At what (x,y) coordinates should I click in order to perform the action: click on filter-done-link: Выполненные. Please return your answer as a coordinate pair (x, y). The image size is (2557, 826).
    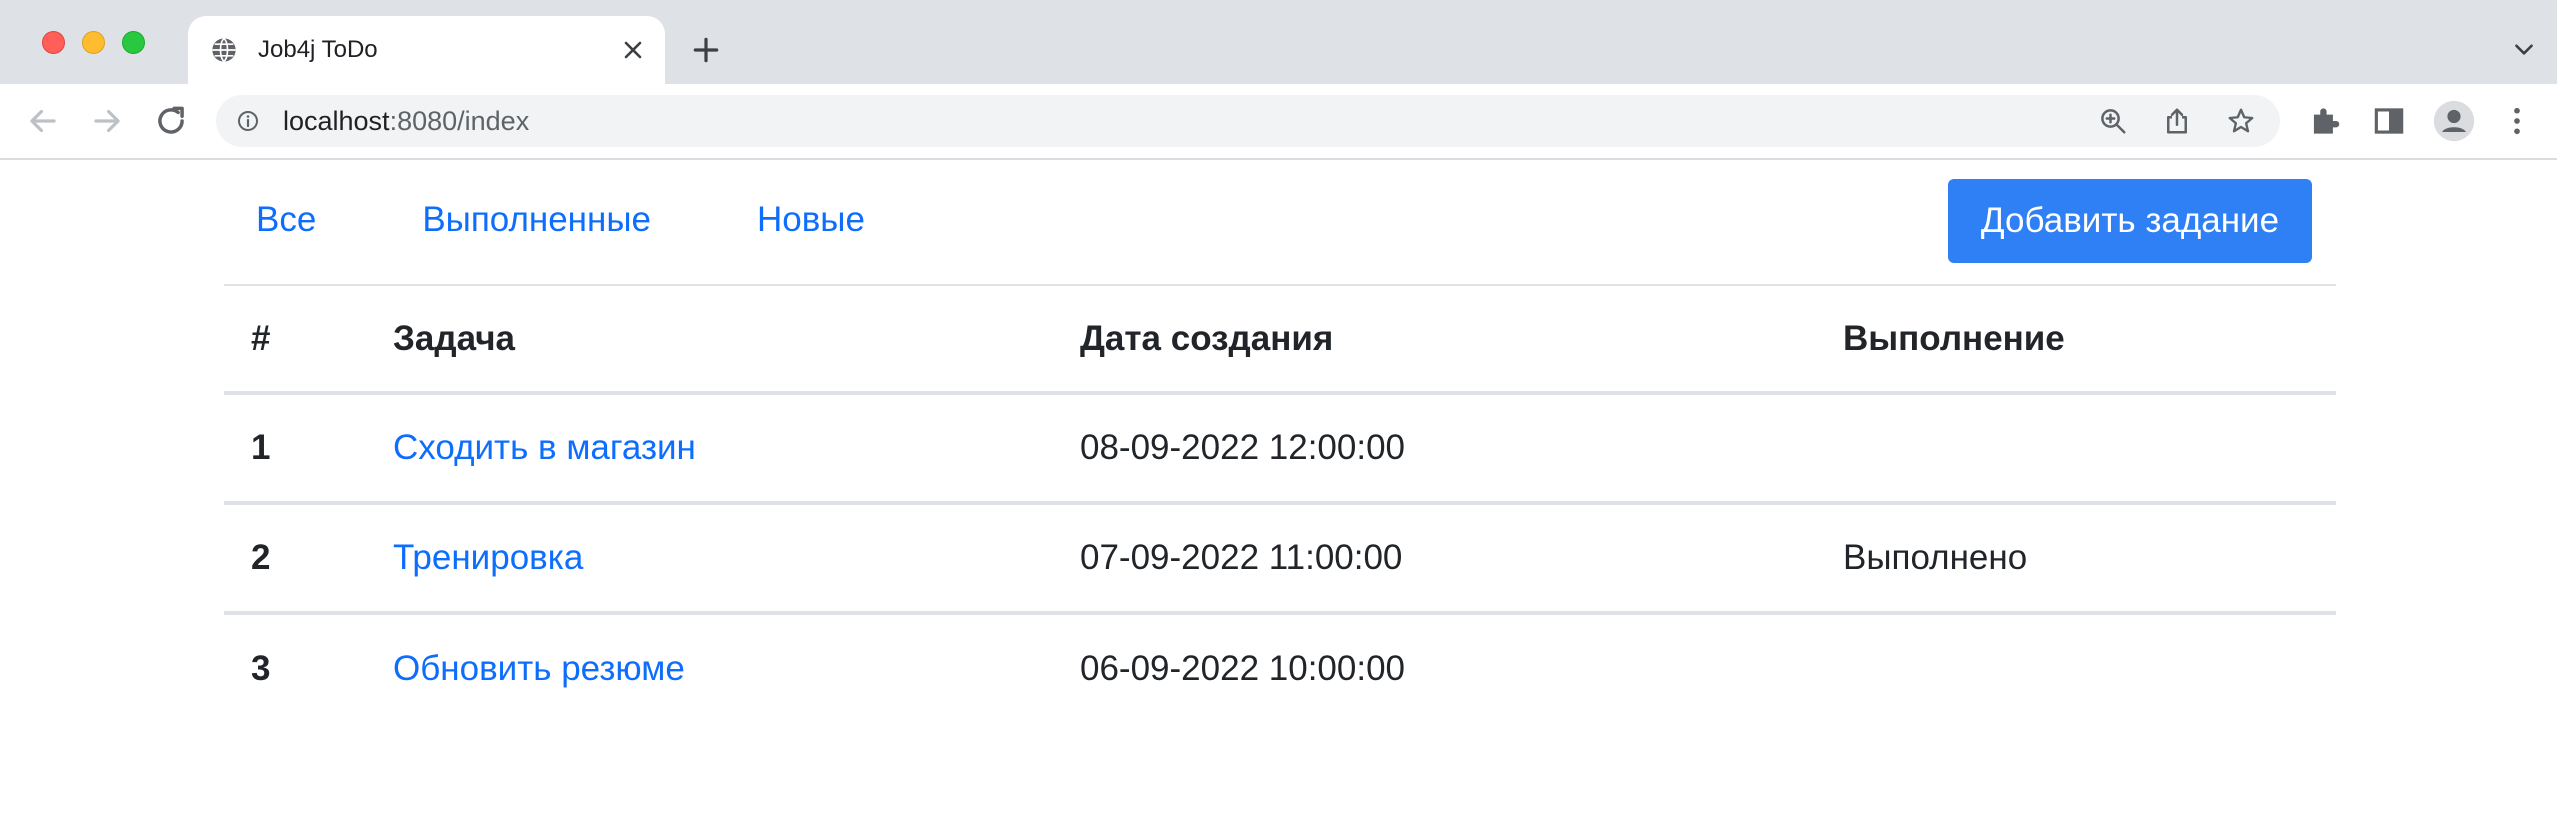
    Looking at the image, I should click on (536, 220).